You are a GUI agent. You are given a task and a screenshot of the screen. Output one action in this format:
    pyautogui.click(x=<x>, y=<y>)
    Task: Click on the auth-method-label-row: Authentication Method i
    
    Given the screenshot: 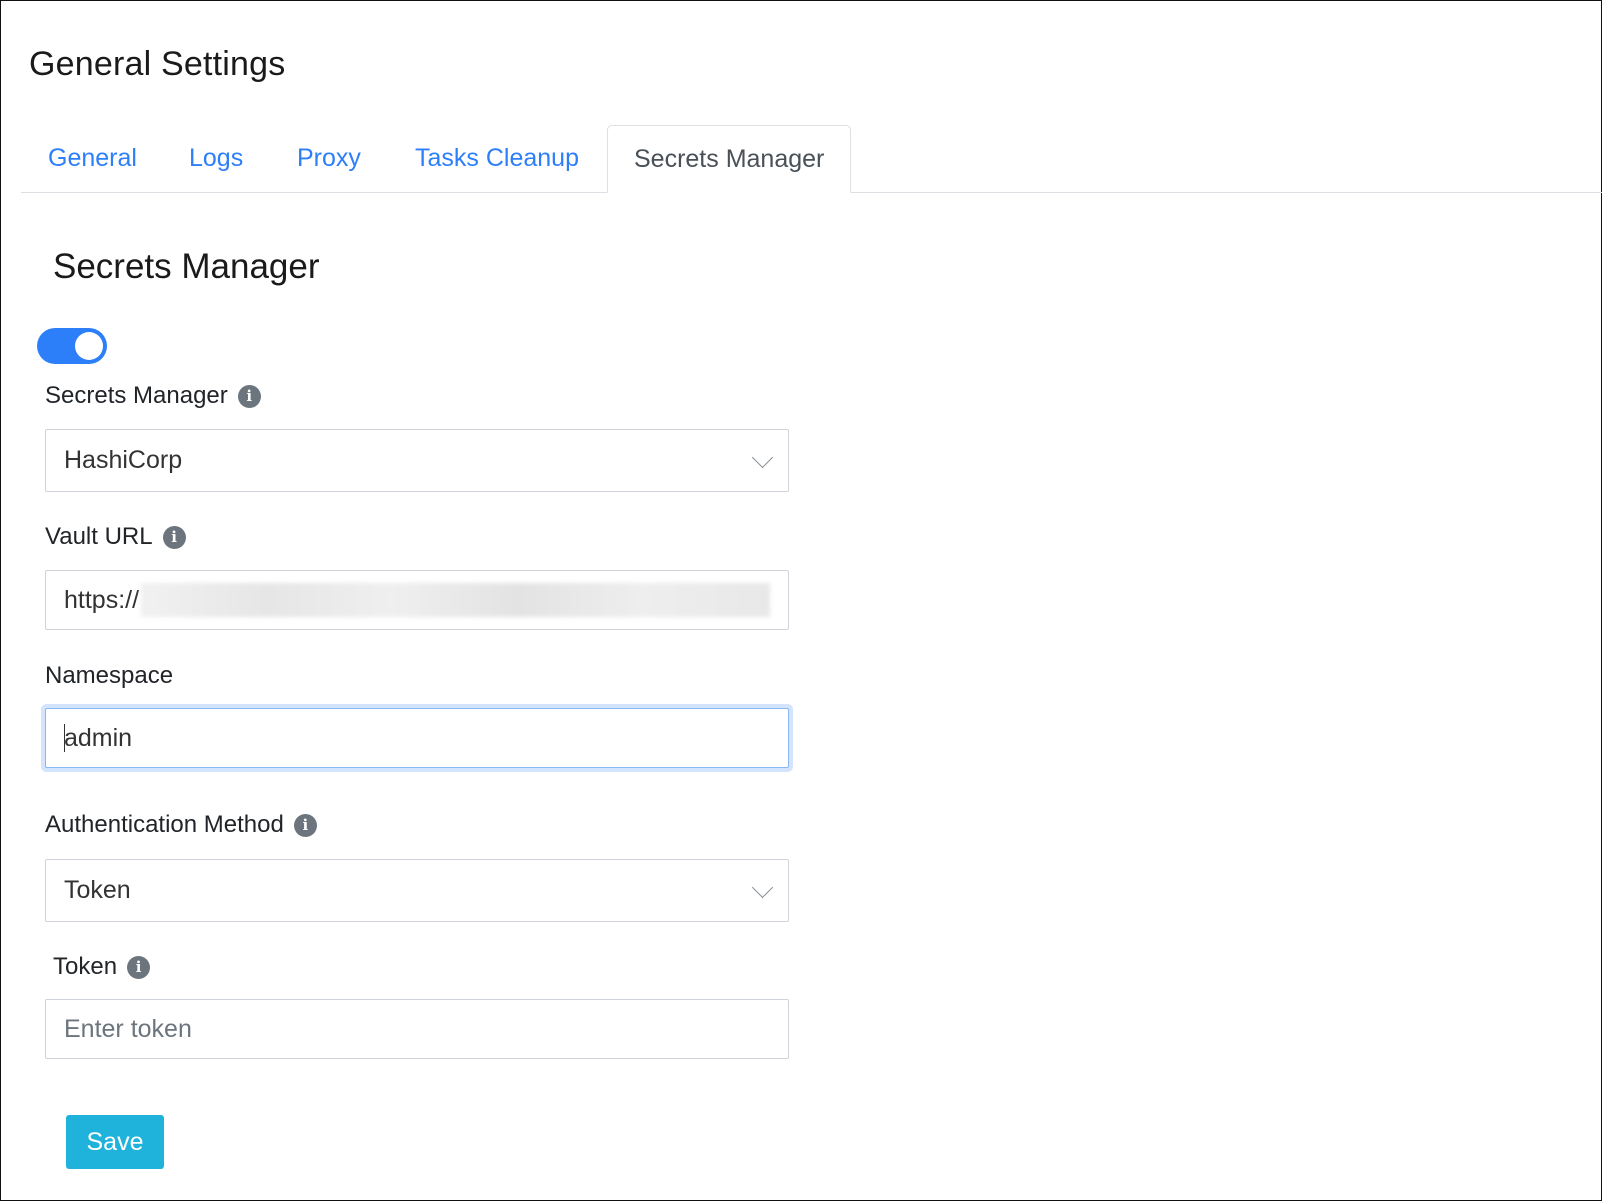 What is the action you would take?
    pyautogui.click(x=181, y=825)
    